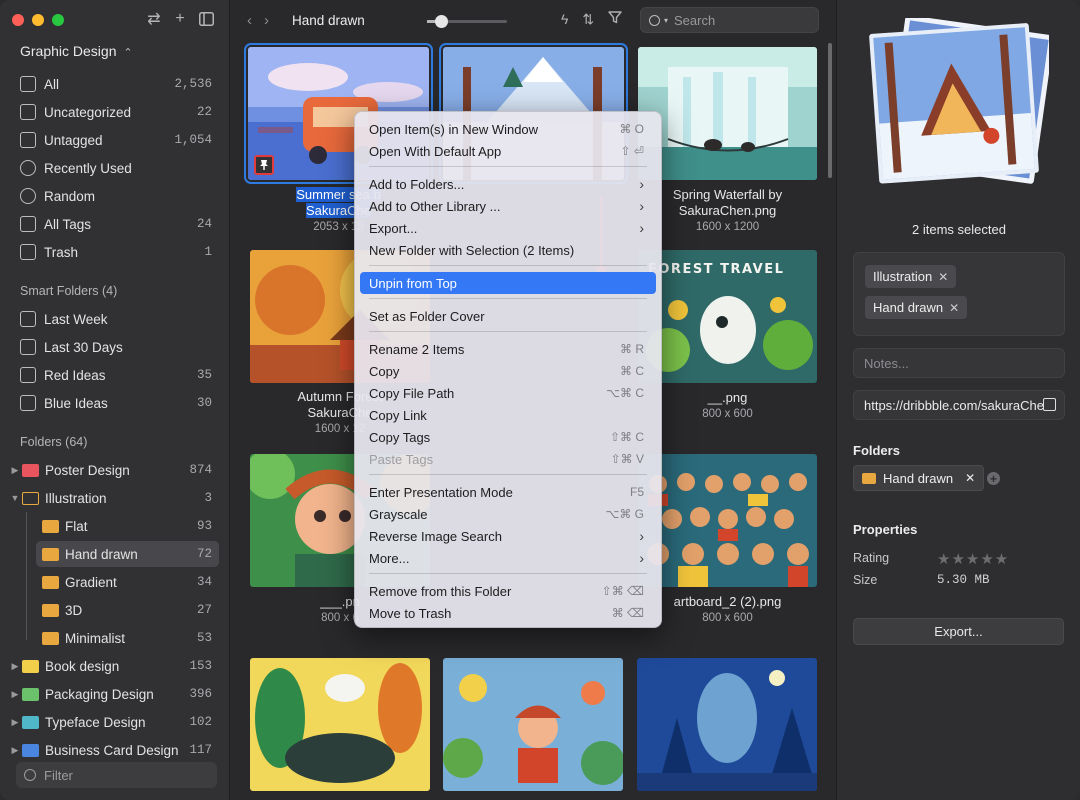 This screenshot has width=1080, height=800. I want to click on item-caption: artboard_2 (2).png, so click(727, 602).